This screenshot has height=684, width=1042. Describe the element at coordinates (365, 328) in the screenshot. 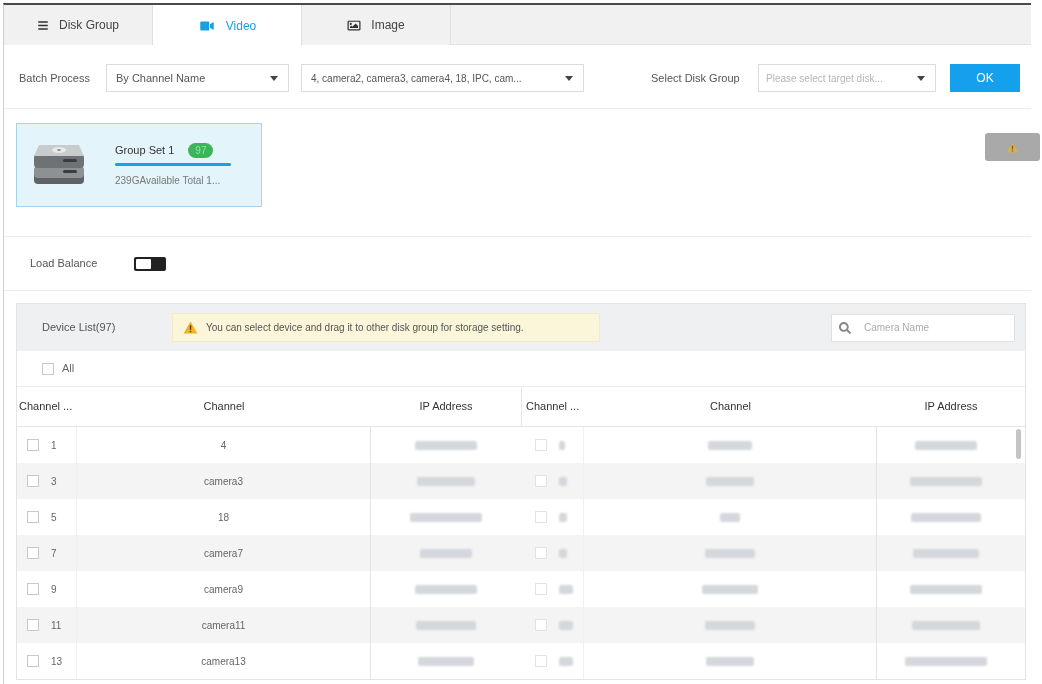

I see `hint-text: You can select device and drag it to other disk group for storage setting.` at that location.